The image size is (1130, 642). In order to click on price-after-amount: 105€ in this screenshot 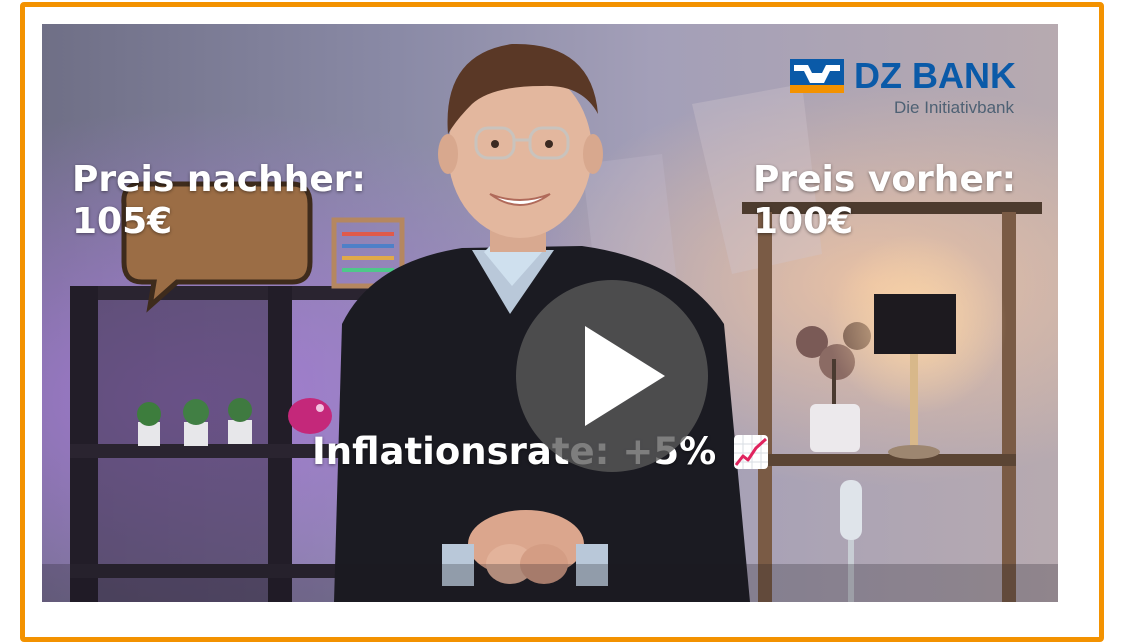, I will do `click(122, 221)`.